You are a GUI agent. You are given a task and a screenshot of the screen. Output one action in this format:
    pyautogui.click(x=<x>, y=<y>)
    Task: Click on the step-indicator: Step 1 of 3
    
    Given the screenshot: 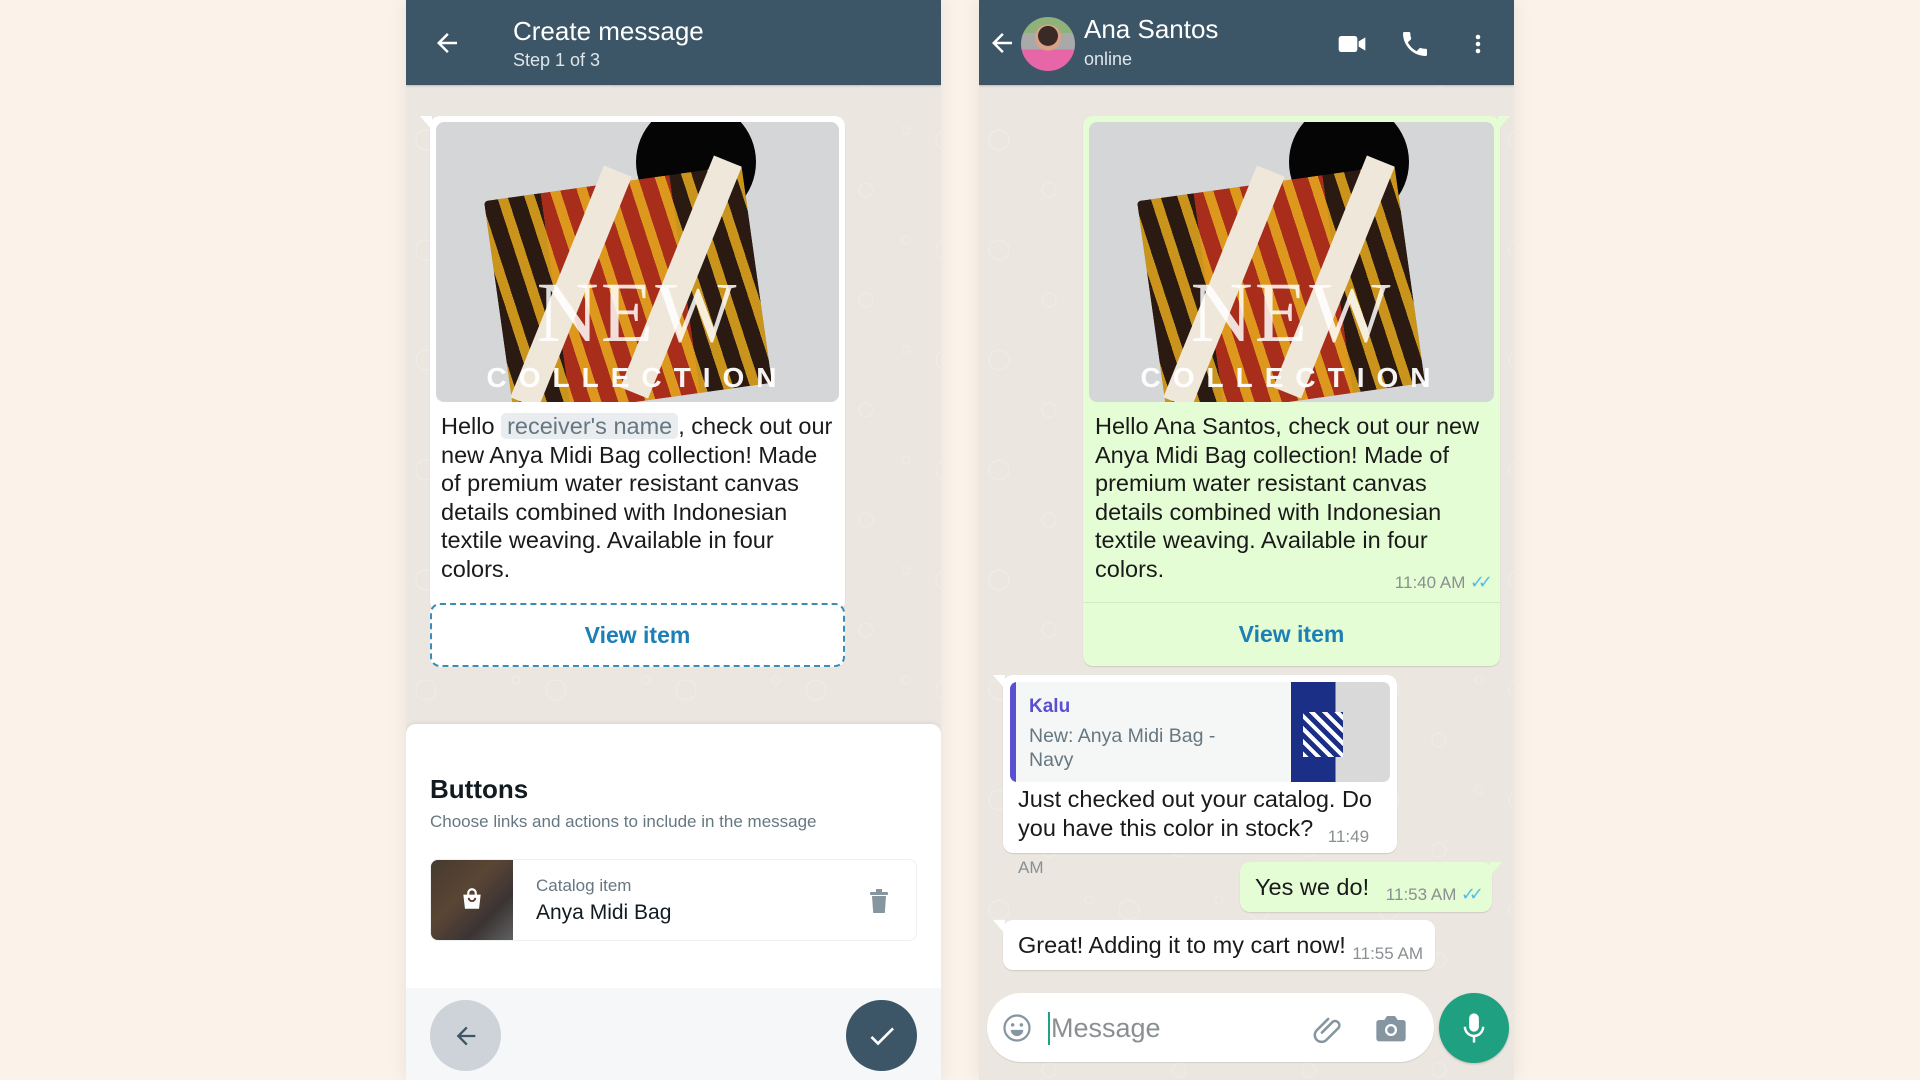 What is the action you would take?
    pyautogui.click(x=557, y=60)
    